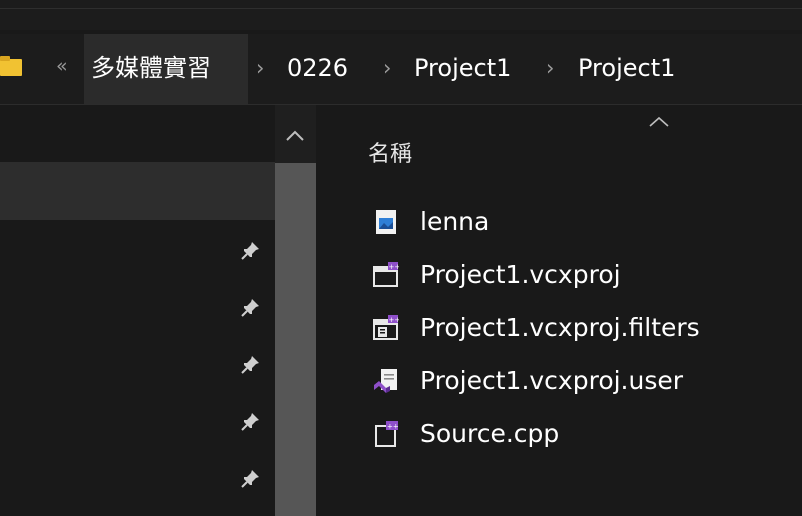 This screenshot has width=802, height=516. What do you see at coordinates (295, 339) in the screenshot?
I see `scrollbar-thumb` at bounding box center [295, 339].